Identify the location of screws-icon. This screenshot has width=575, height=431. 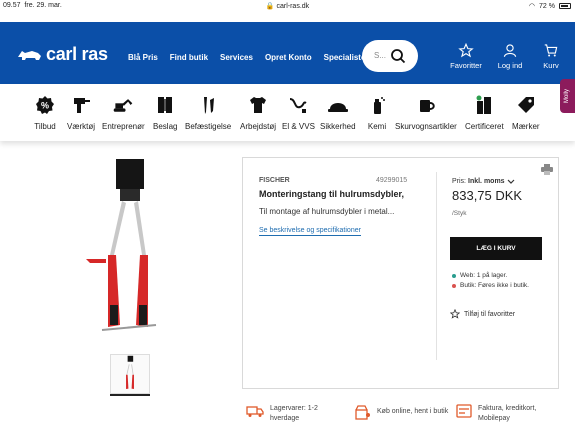
(208, 105).